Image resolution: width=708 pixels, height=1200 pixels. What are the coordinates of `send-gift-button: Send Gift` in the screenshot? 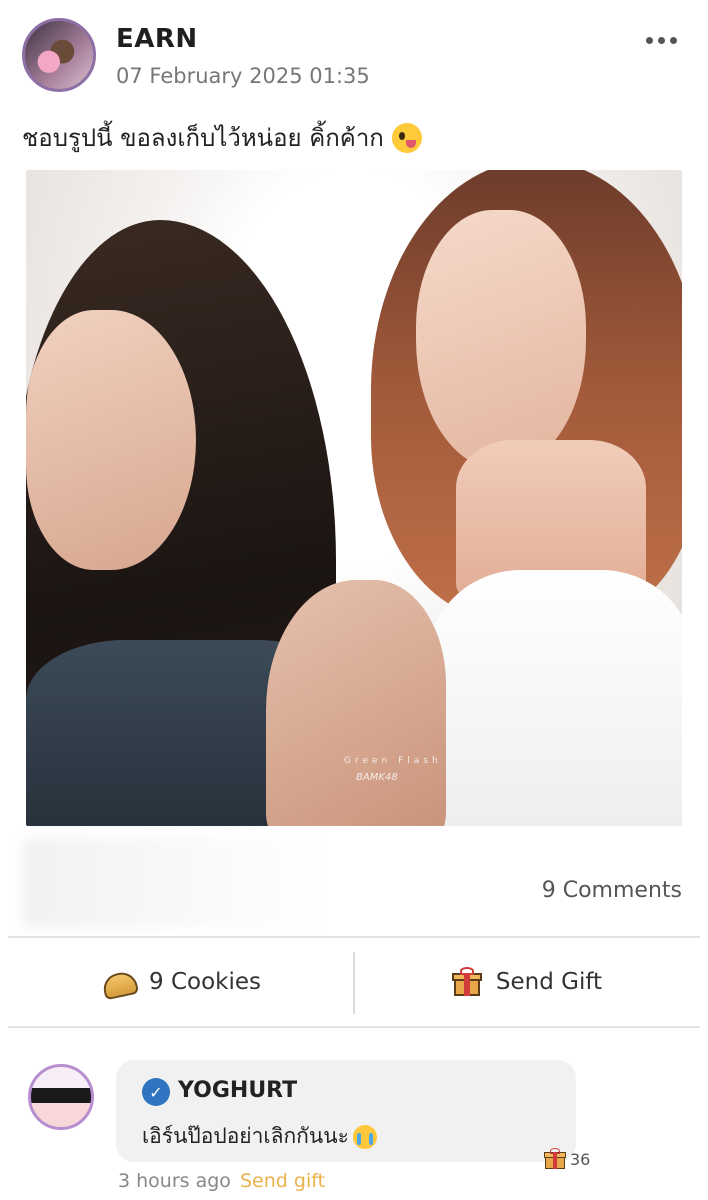 It's located at (527, 982).